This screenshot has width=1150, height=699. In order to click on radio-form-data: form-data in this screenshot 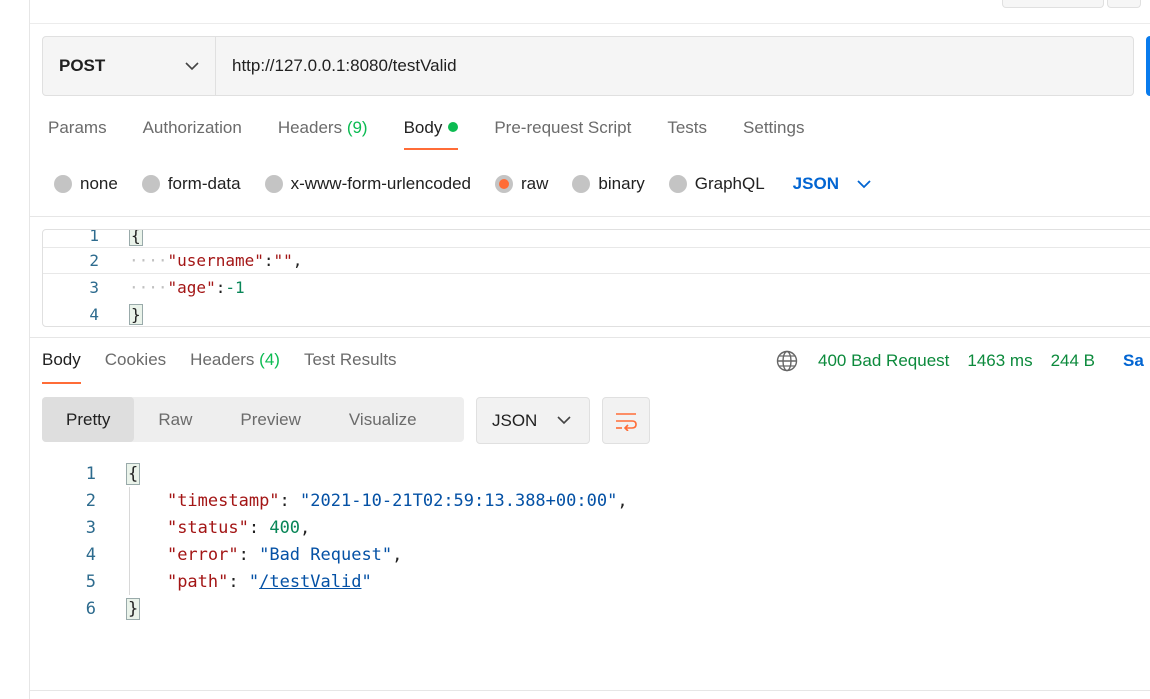, I will do `click(191, 184)`.